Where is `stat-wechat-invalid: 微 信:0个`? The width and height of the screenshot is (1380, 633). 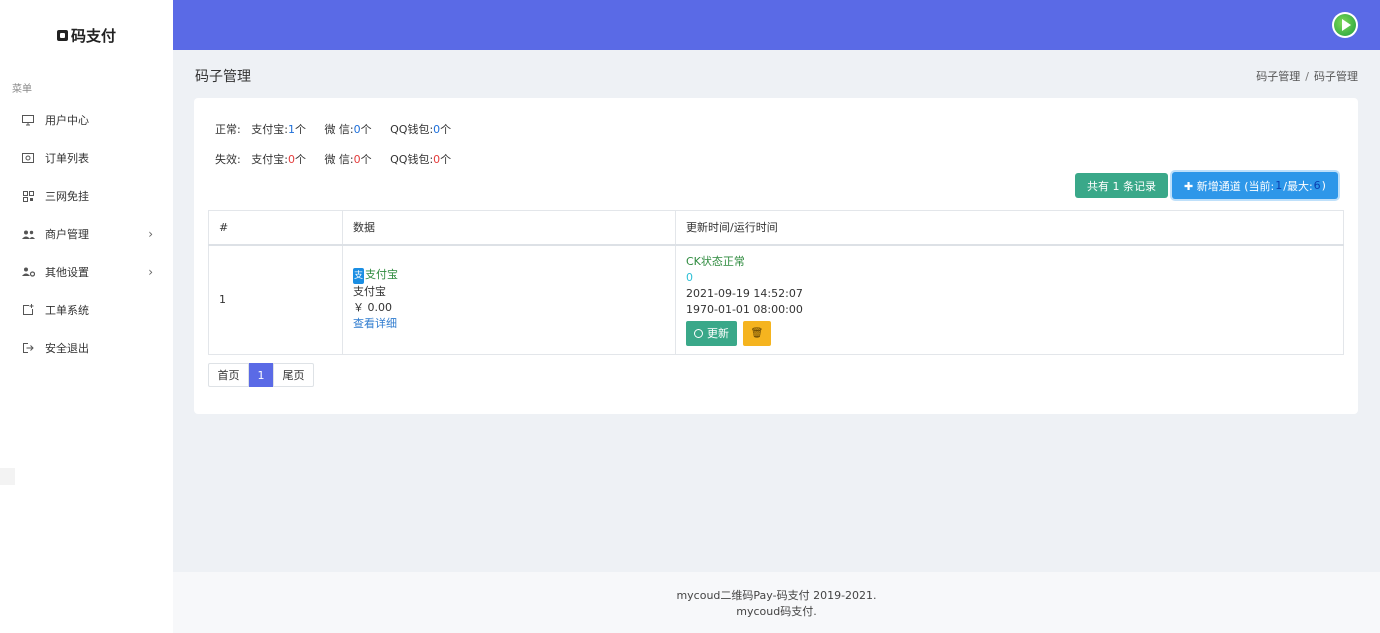
stat-wechat-invalid: 微 信:0个 is located at coordinates (348, 159).